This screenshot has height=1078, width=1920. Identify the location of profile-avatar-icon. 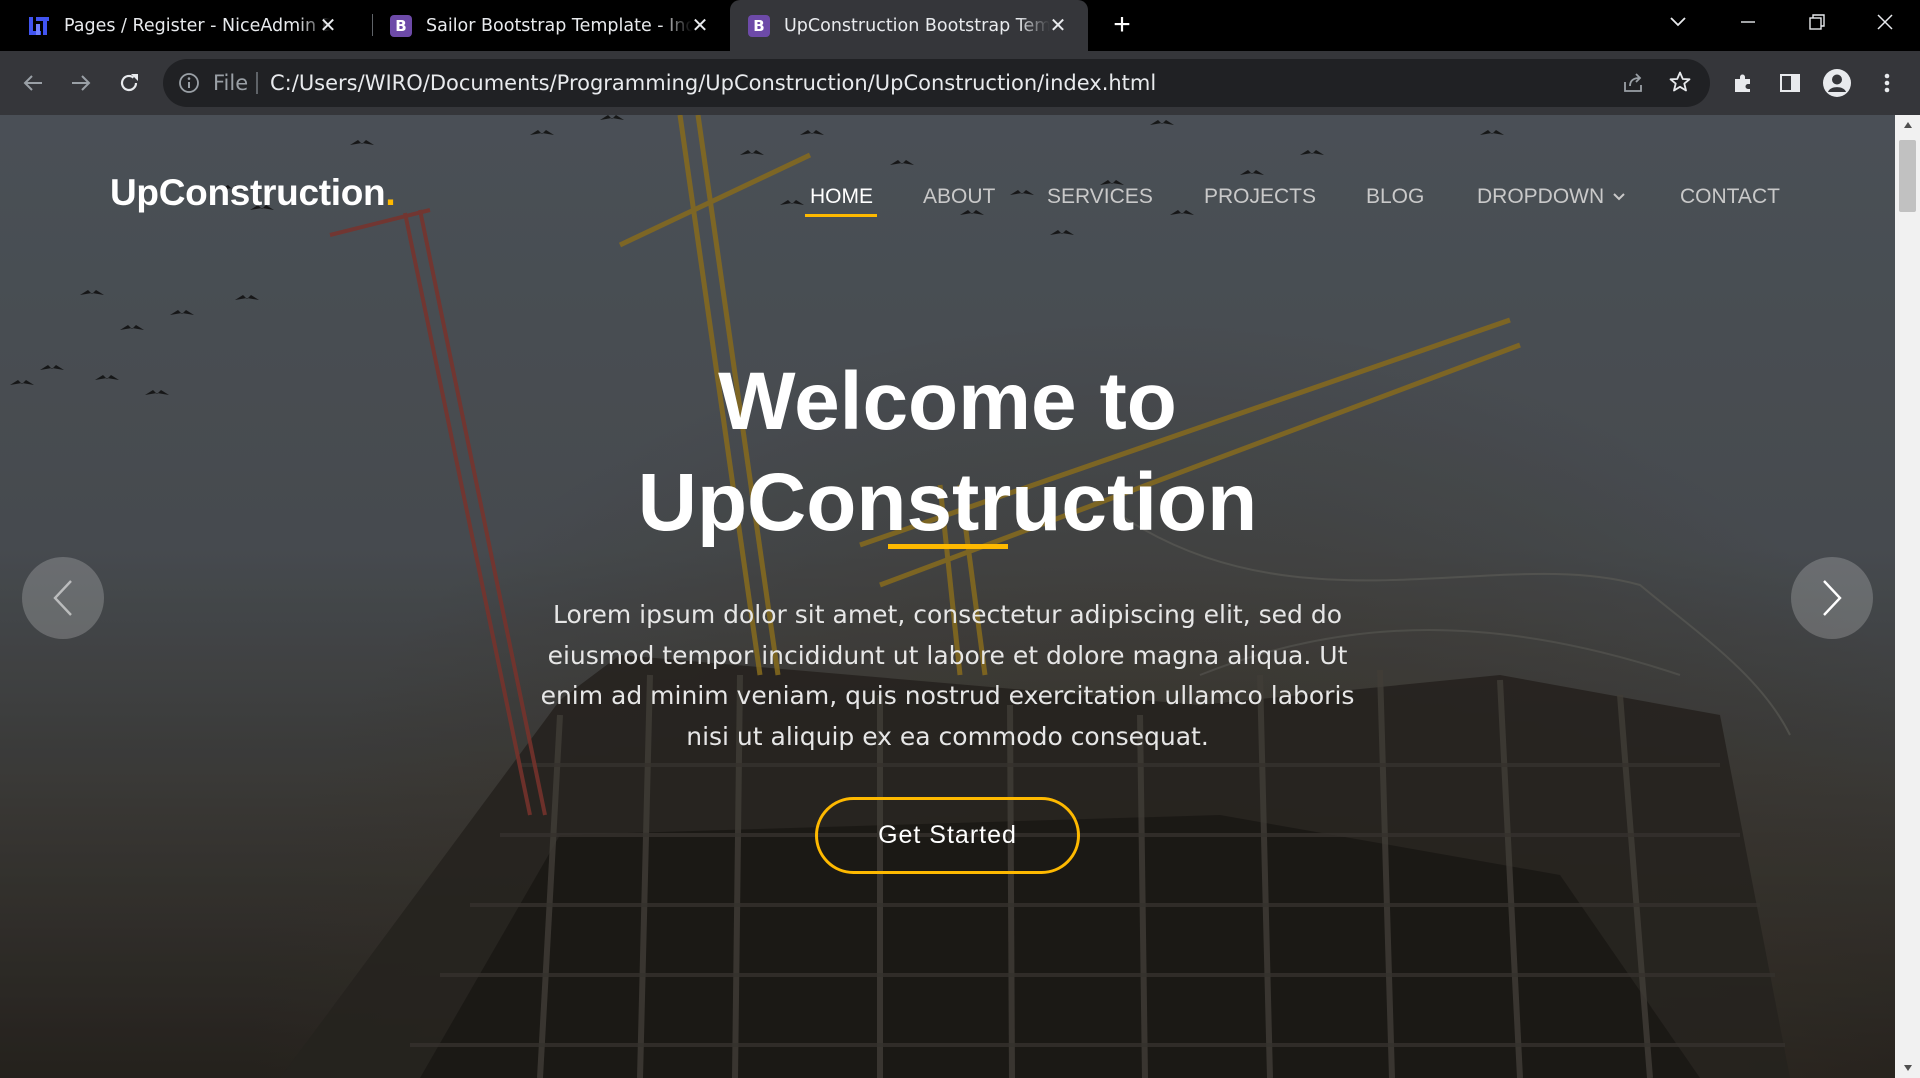
(1837, 83).